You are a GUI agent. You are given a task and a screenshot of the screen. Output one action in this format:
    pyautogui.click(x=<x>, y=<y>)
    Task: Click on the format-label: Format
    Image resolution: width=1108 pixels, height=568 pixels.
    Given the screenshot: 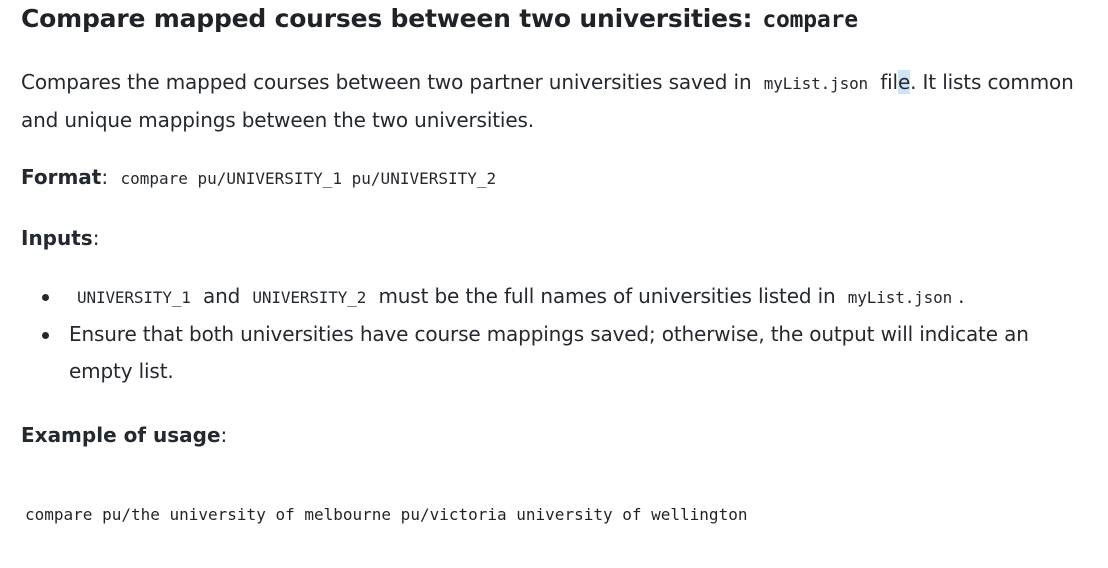 What is the action you would take?
    pyautogui.click(x=61, y=177)
    